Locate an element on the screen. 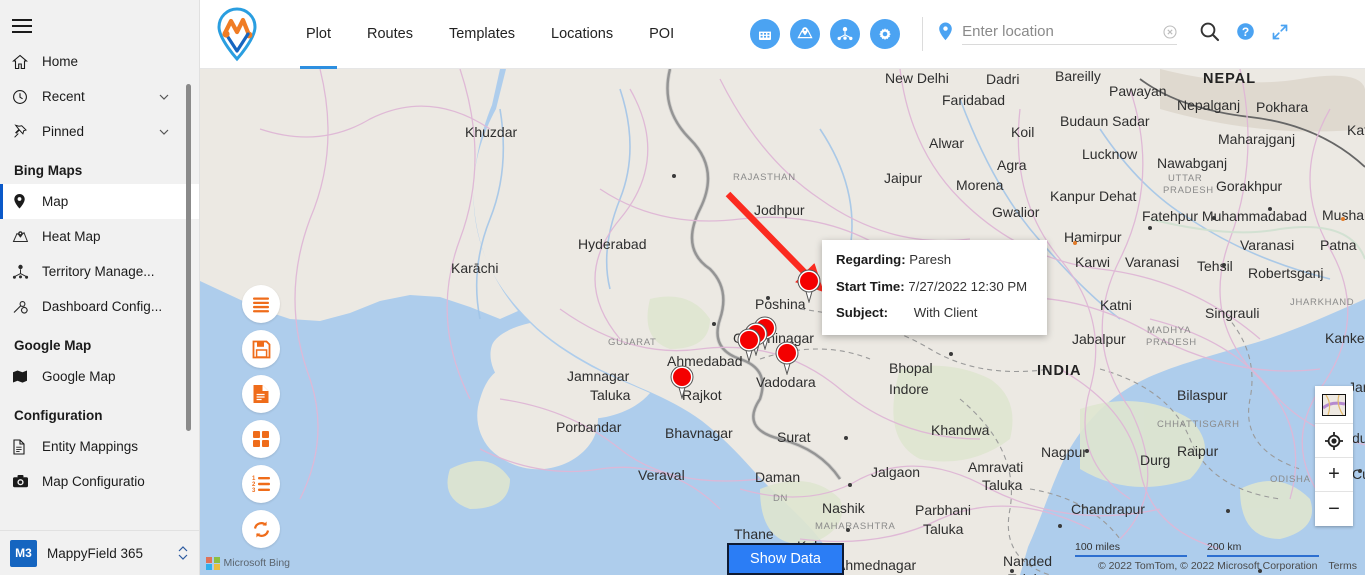  numbered-list-icon: 123 is located at coordinates (261, 484).